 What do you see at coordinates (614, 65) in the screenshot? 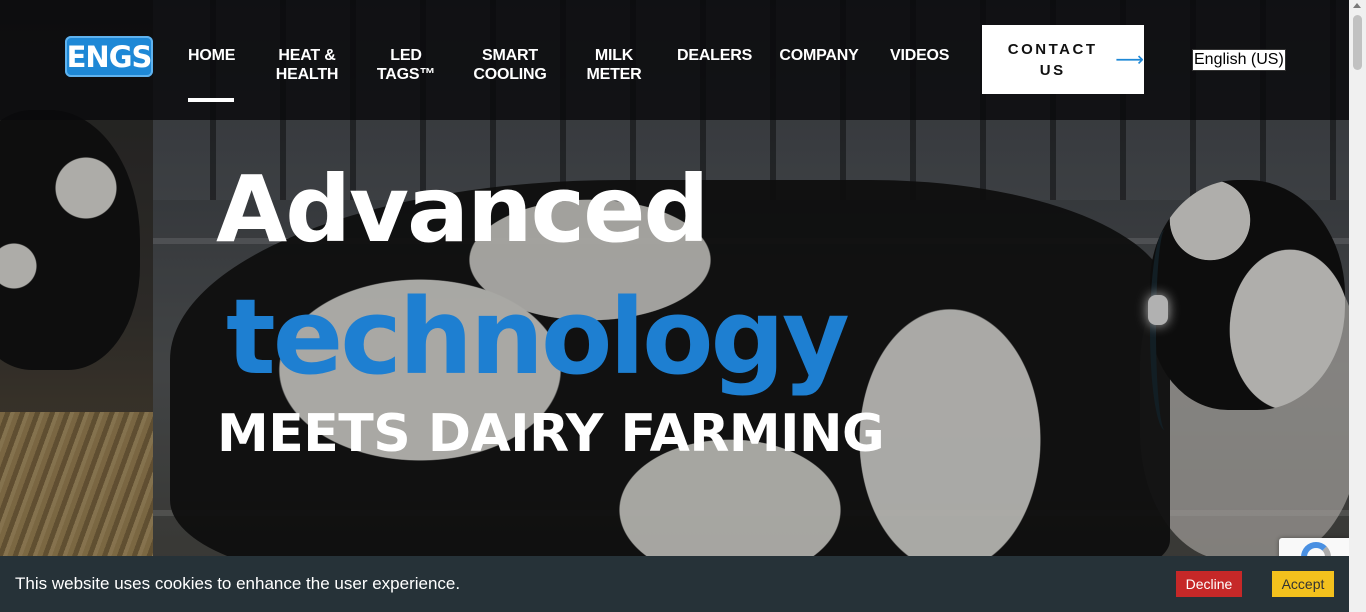
I see `nav-milk-meter: MILK METER` at bounding box center [614, 65].